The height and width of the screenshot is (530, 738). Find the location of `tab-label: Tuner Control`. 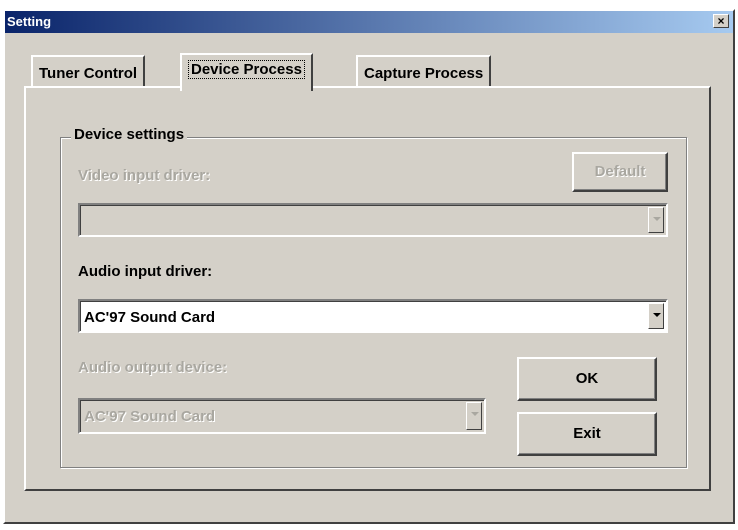

tab-label: Tuner Control is located at coordinates (88, 73).